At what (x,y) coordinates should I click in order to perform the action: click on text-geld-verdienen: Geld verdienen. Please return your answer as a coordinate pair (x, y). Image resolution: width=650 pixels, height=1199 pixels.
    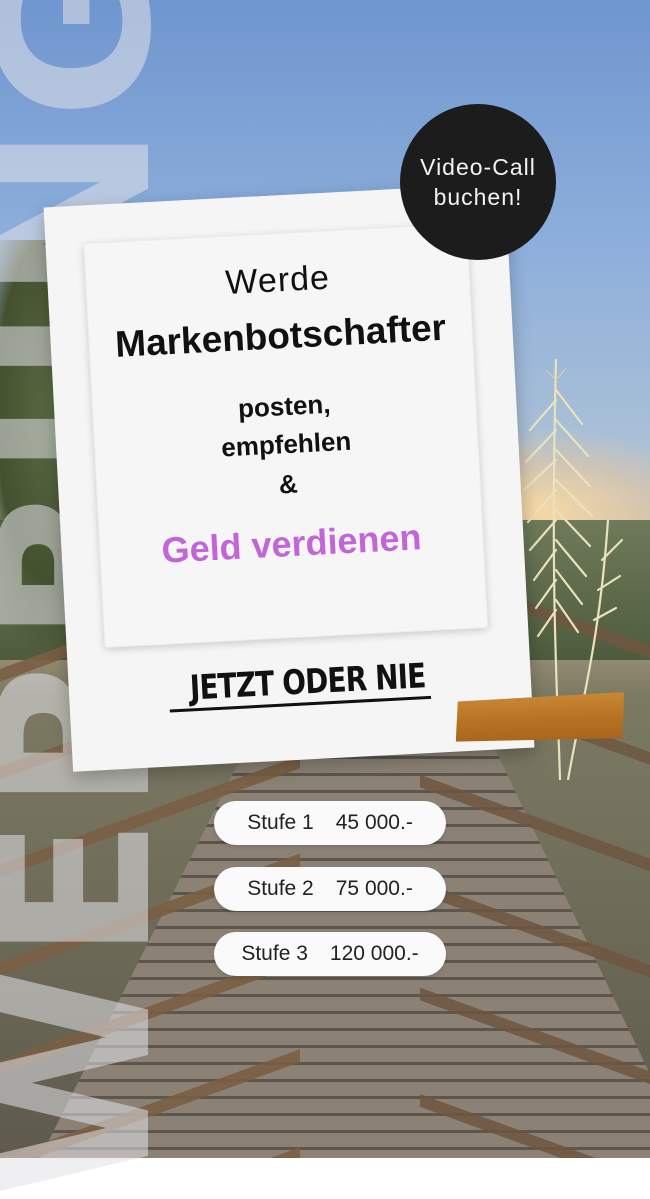
    Looking at the image, I should click on (291, 543).